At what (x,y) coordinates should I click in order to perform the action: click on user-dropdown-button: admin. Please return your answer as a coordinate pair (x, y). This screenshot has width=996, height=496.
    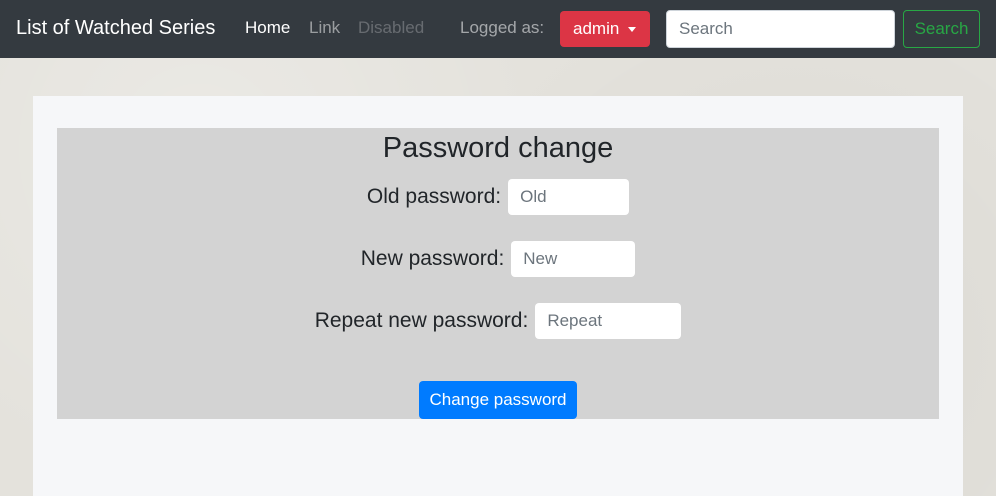
    Looking at the image, I should click on (605, 29).